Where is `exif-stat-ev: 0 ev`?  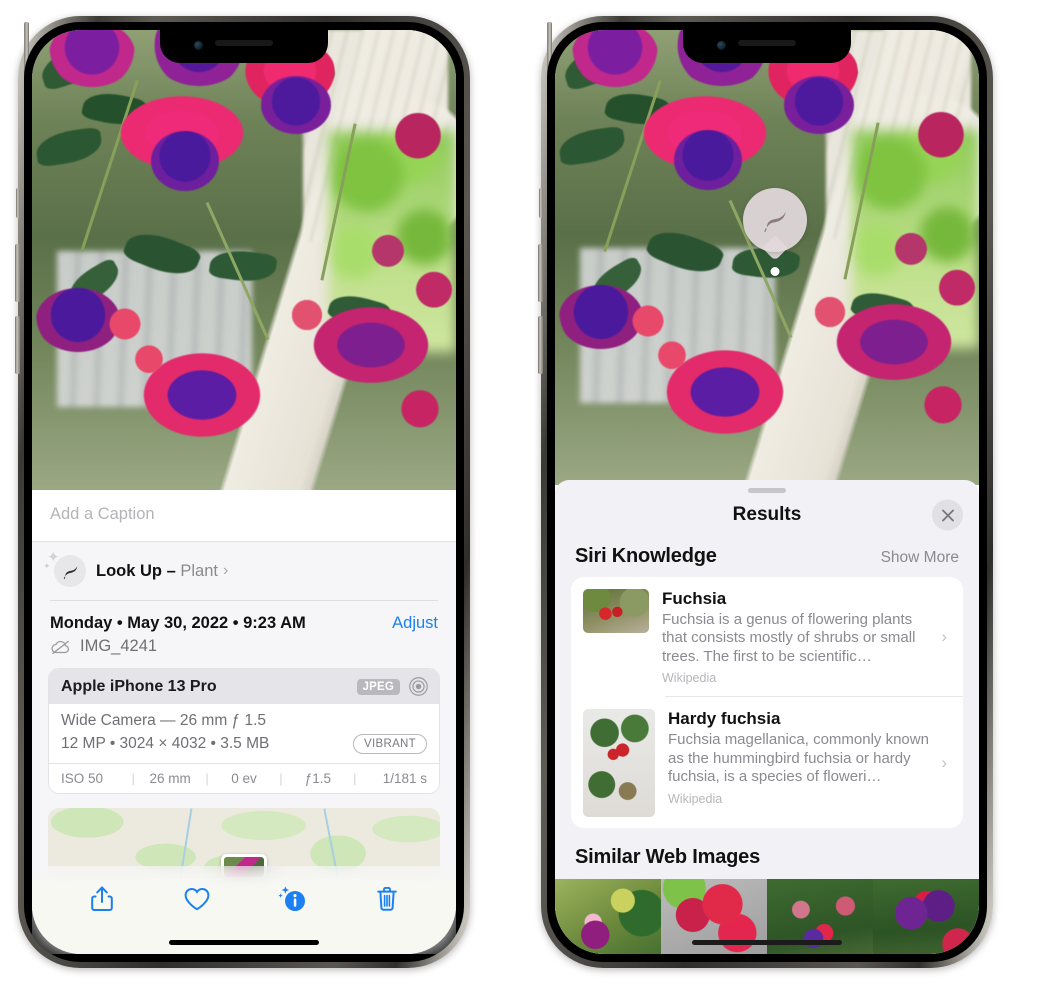
exif-stat-ev: 0 ev is located at coordinates (244, 778).